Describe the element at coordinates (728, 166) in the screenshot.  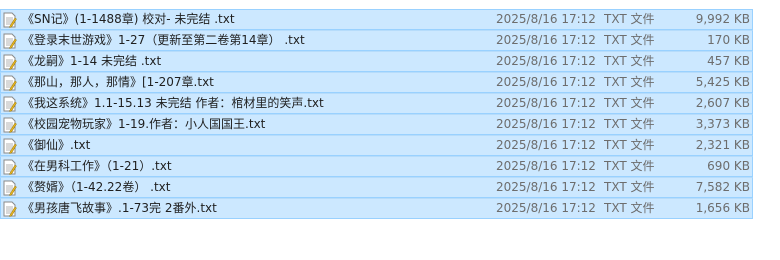
I see `file-size: 690 KB` at that location.